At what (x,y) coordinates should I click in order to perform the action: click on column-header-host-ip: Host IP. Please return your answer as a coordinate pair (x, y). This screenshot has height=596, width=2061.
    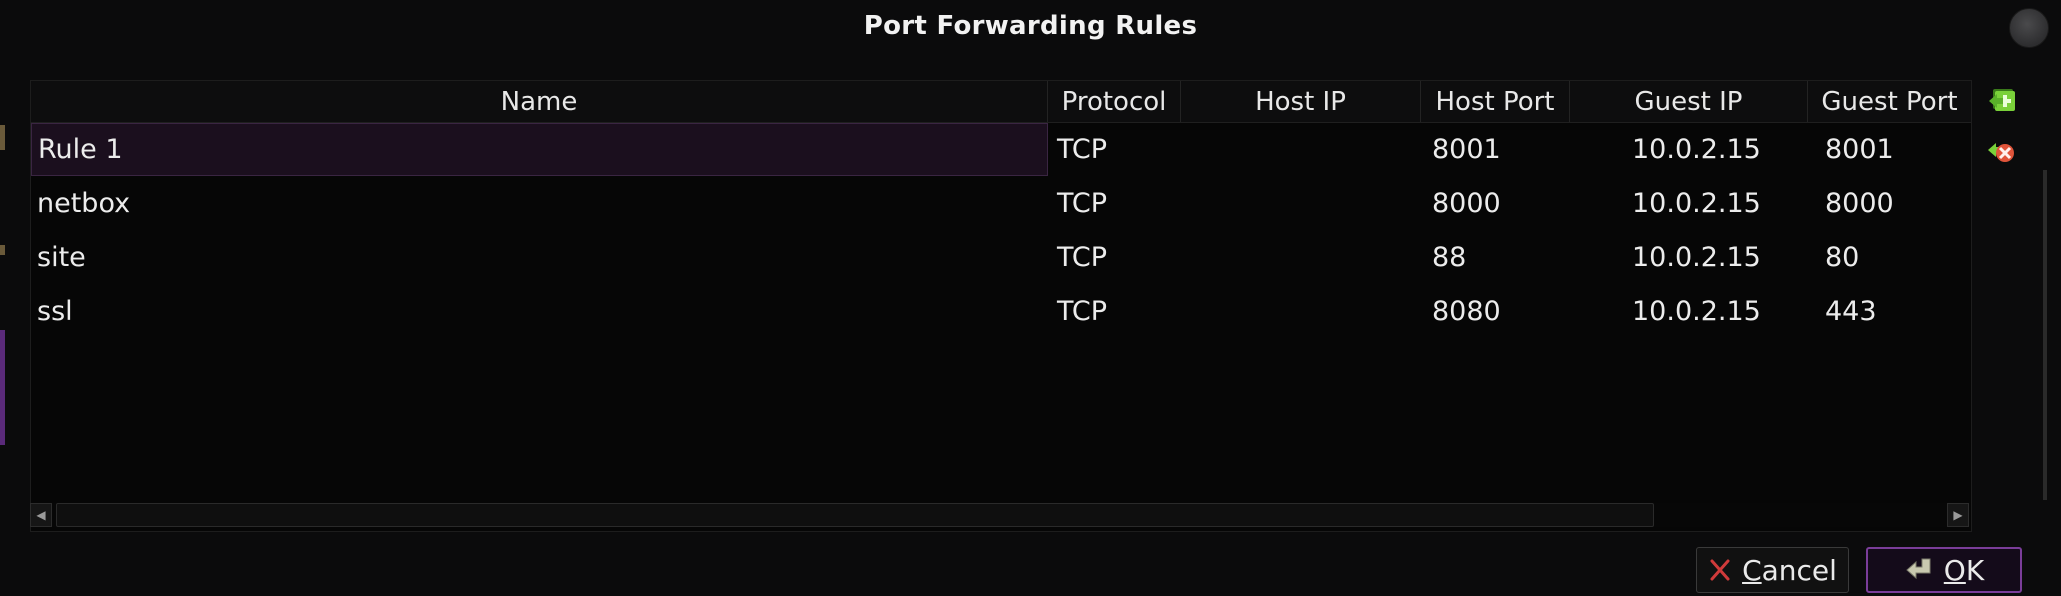
    Looking at the image, I should click on (1301, 101).